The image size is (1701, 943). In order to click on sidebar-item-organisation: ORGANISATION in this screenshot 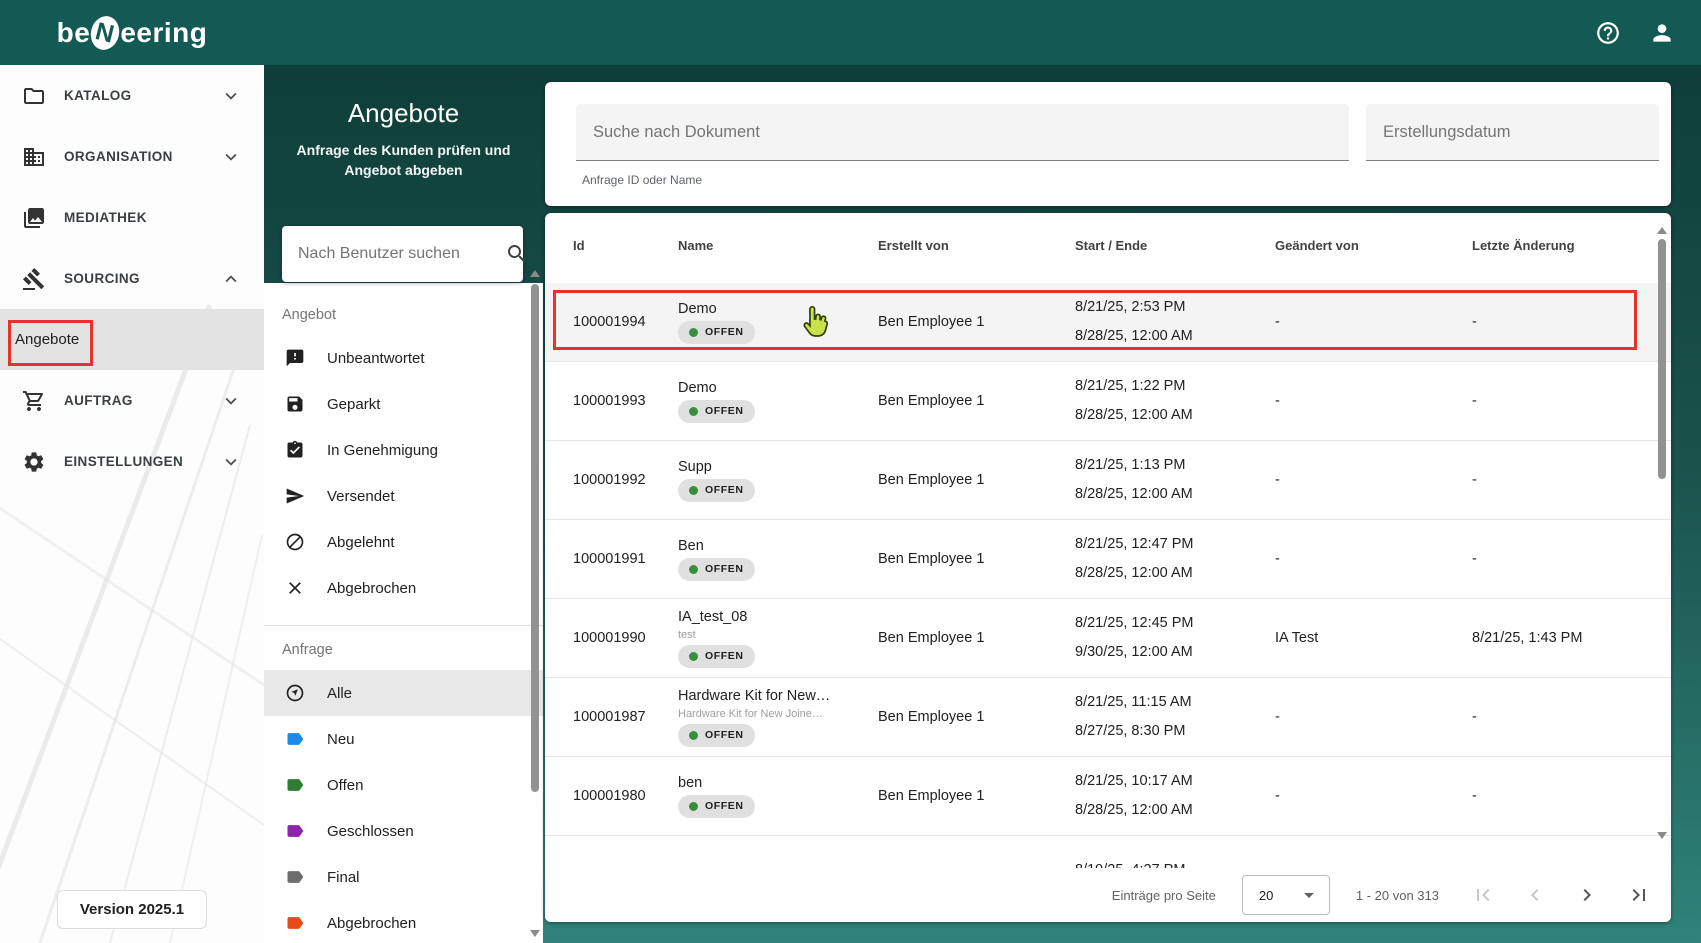, I will do `click(132, 156)`.